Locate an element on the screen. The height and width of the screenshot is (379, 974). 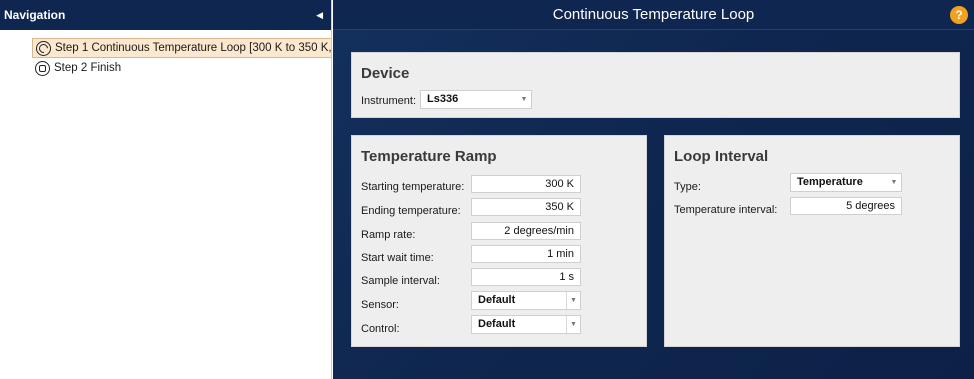
instrument-label: Instrument: is located at coordinates (389, 100).